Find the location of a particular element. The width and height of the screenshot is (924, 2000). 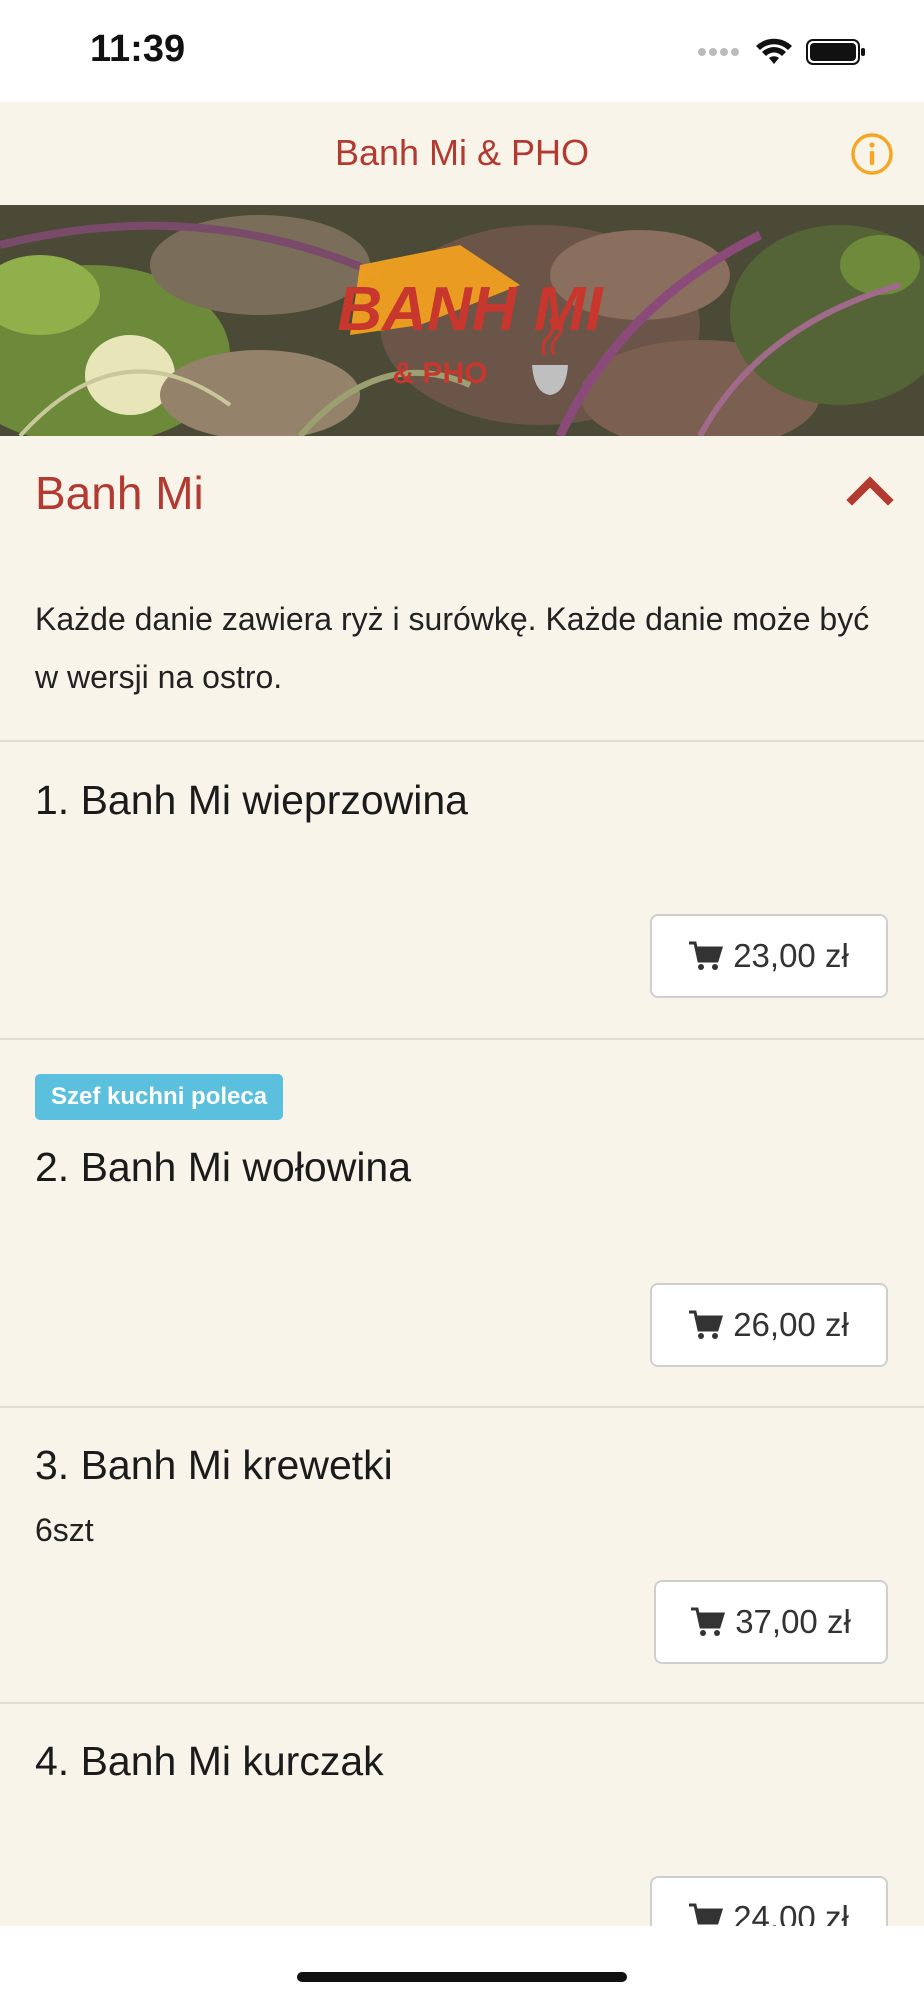

status-icons is located at coordinates (782, 52).